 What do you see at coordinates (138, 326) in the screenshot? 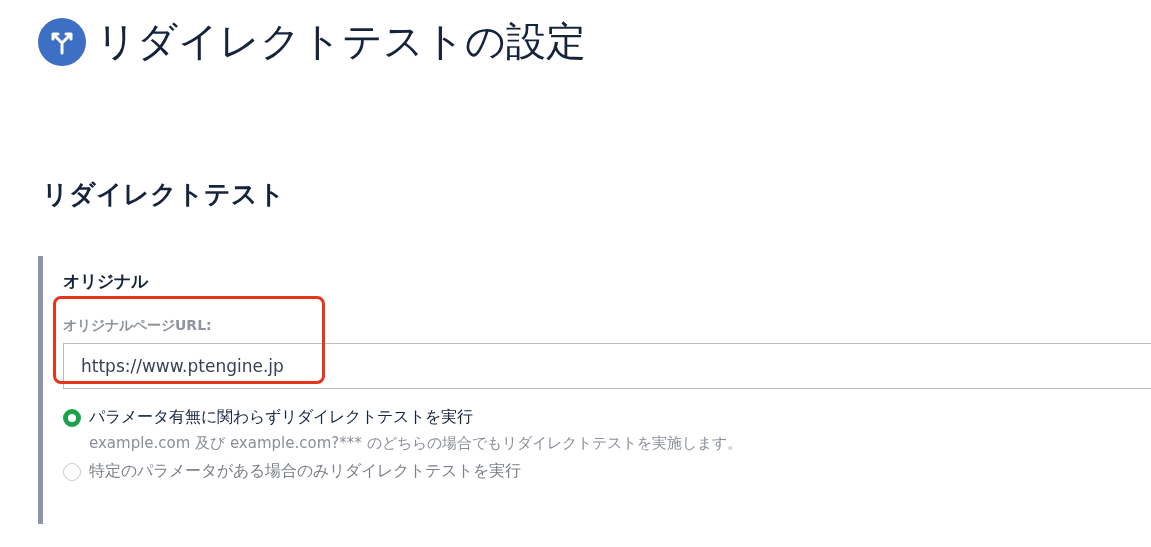
I see `field-label: オリジナルページURL:` at bounding box center [138, 326].